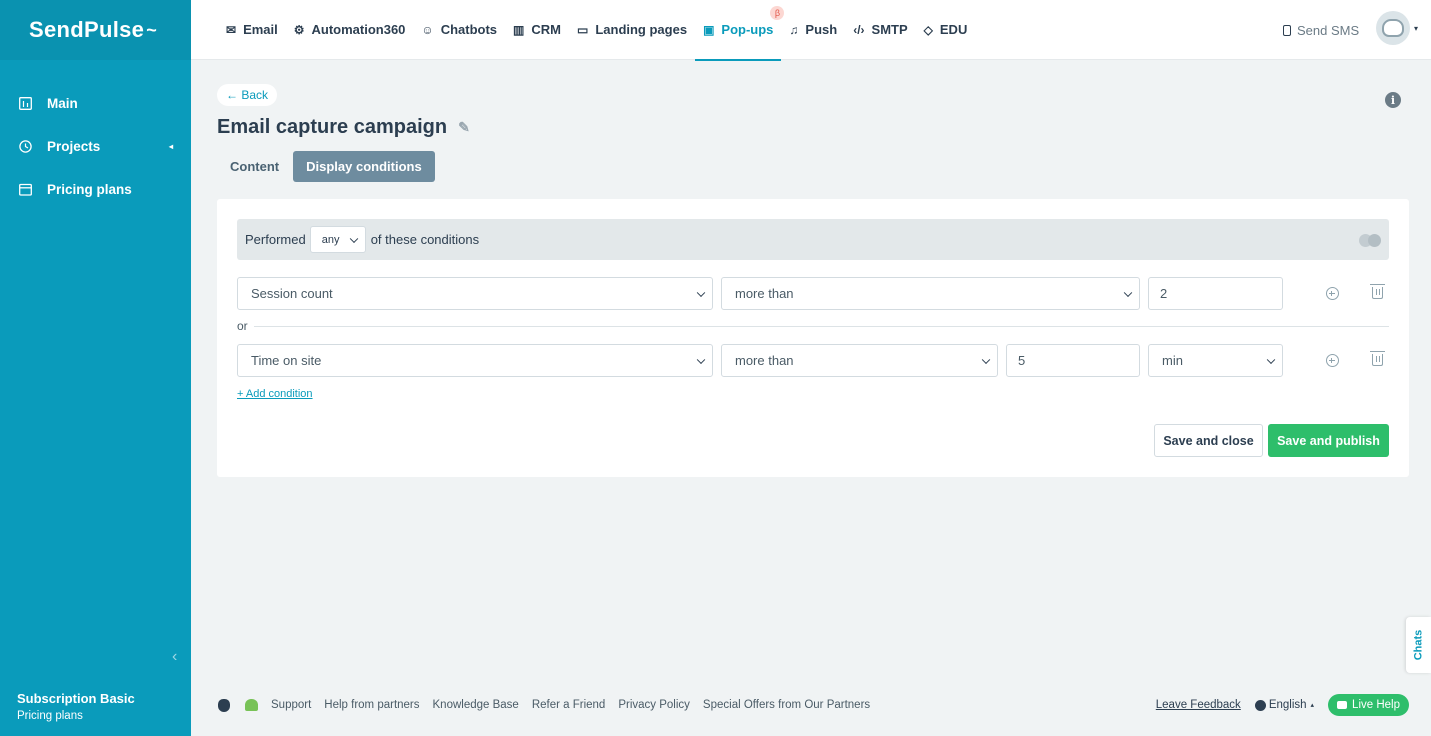 This screenshot has width=1431, height=736. What do you see at coordinates (247, 95) in the screenshot?
I see `back-button: ← Back` at bounding box center [247, 95].